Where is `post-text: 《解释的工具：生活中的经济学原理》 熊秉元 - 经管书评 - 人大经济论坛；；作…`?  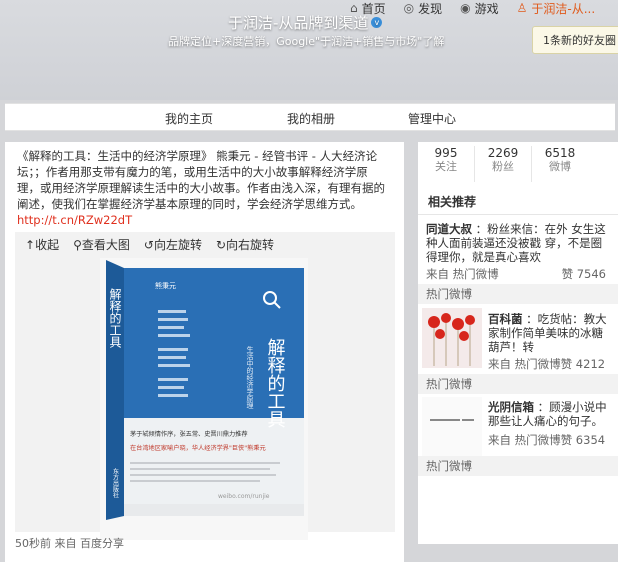 post-text: 《解释的工具：生活中的经济学原理》 熊秉元 - 经管书评 - 人大经济论坛；；作… is located at coordinates (202, 188).